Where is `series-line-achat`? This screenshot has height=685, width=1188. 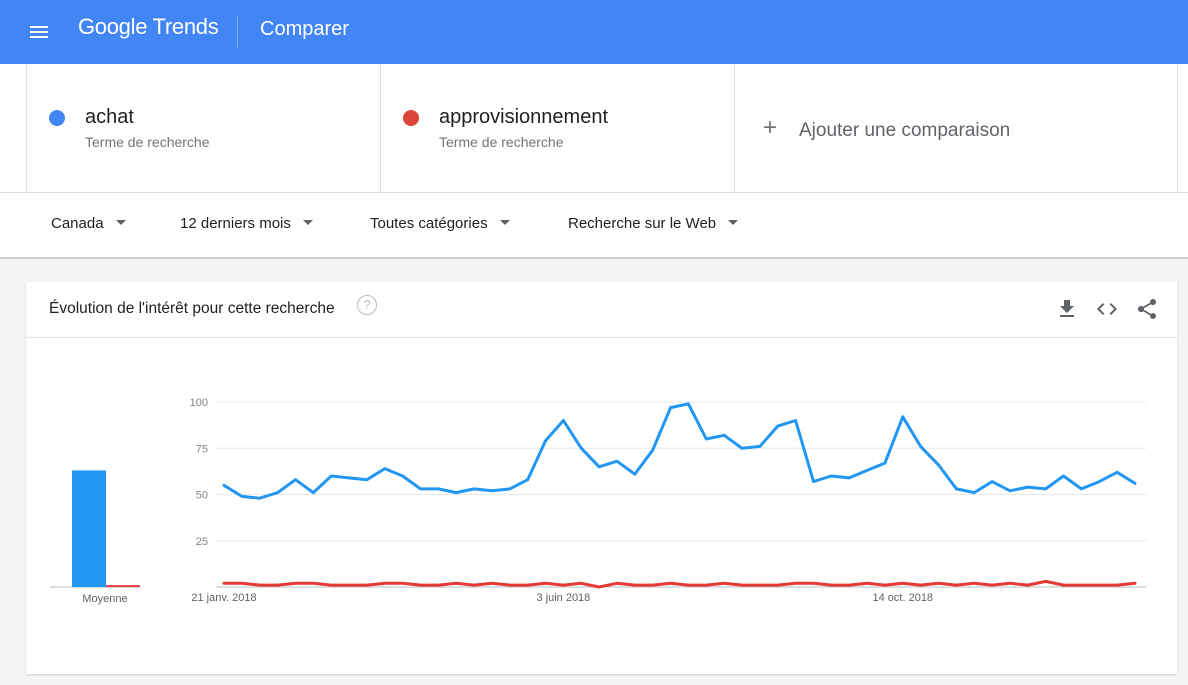 series-line-achat is located at coordinates (679, 451).